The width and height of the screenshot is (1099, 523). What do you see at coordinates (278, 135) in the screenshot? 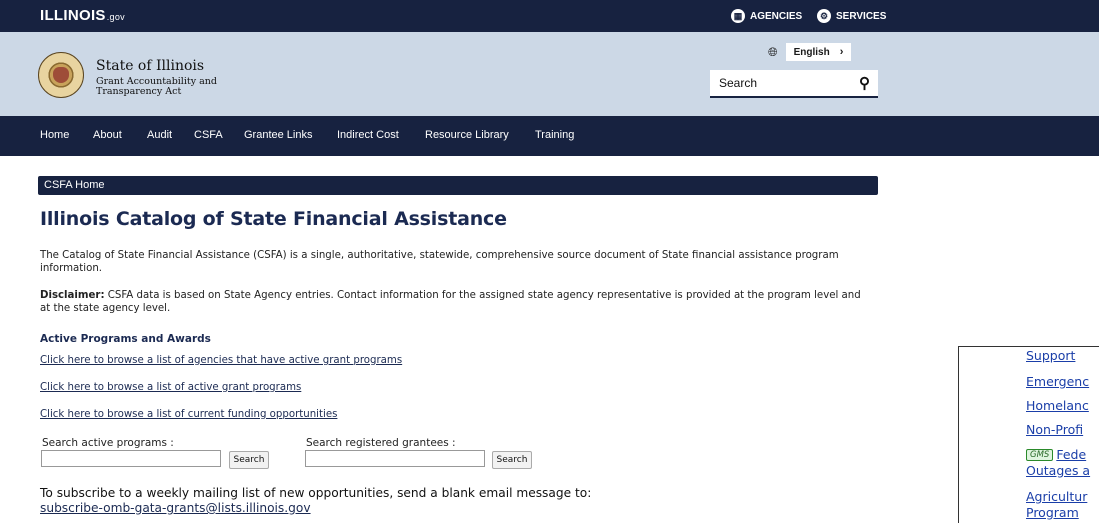
I see `nav-grantee-links: Grantee Links` at bounding box center [278, 135].